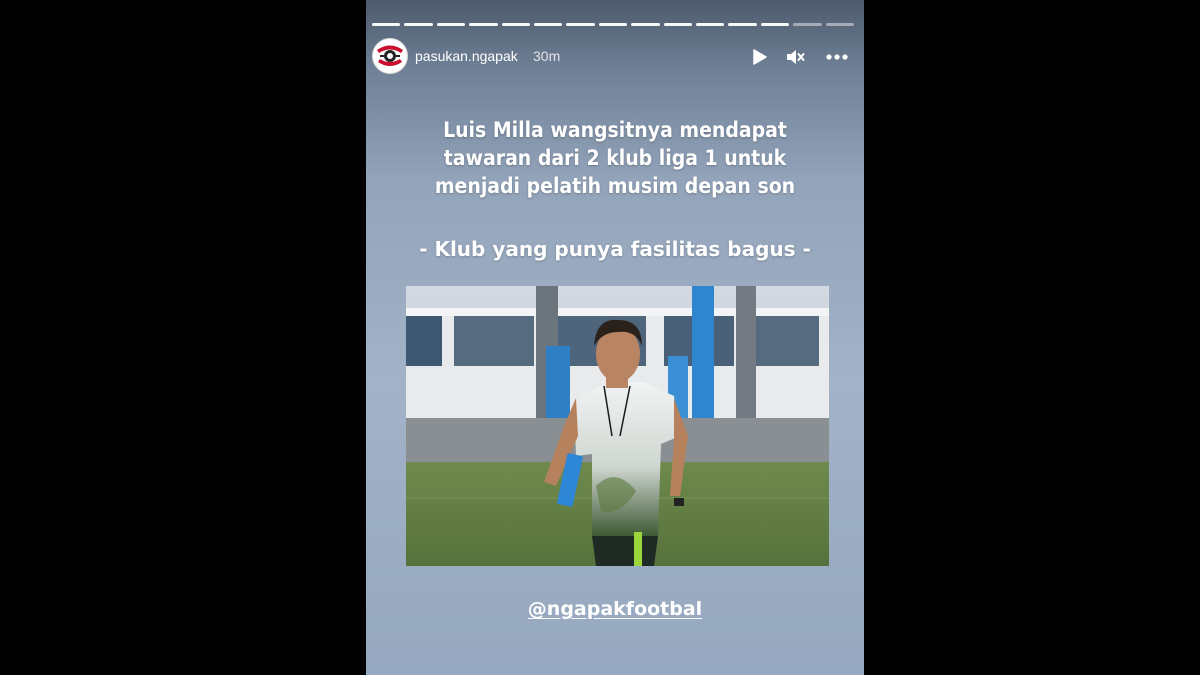  What do you see at coordinates (547, 56) in the screenshot?
I see `timestamp: 30m` at bounding box center [547, 56].